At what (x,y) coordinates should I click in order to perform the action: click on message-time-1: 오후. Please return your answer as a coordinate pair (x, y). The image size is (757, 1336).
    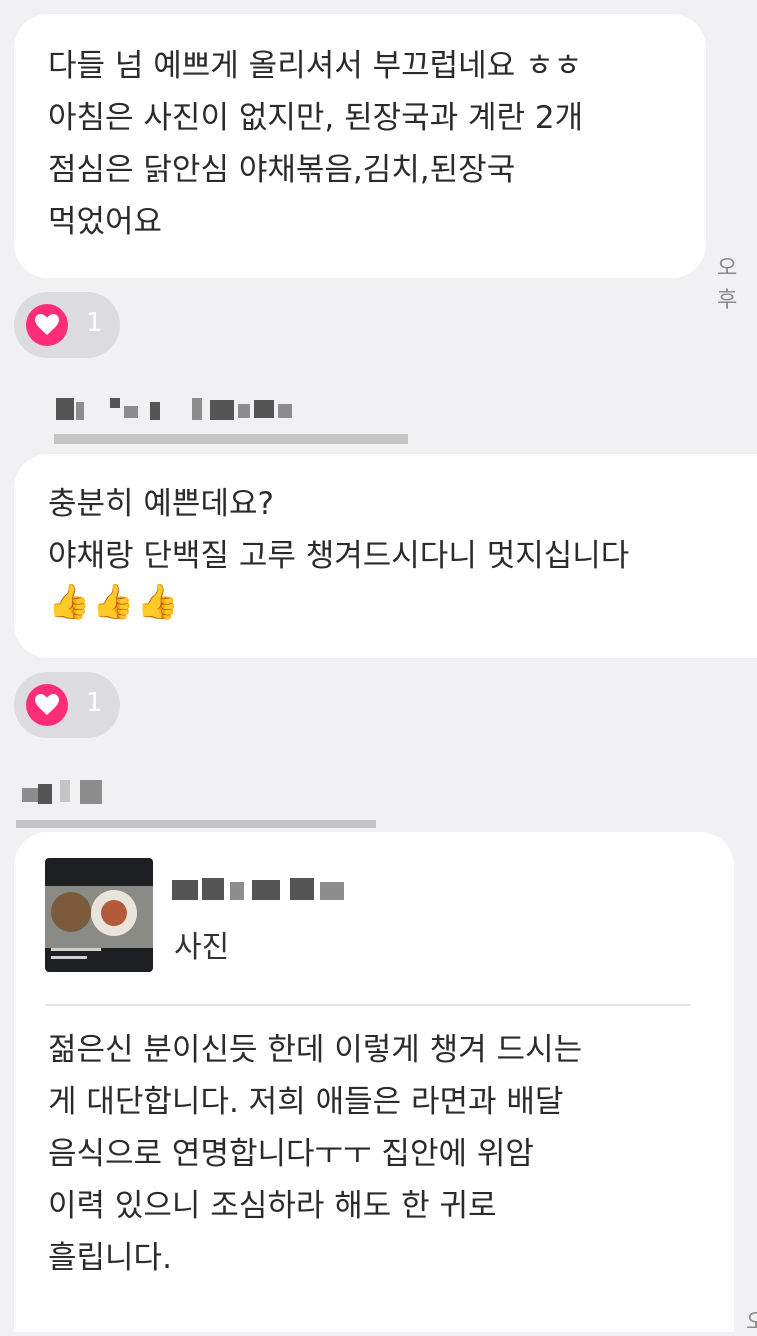
    Looking at the image, I should click on (727, 284).